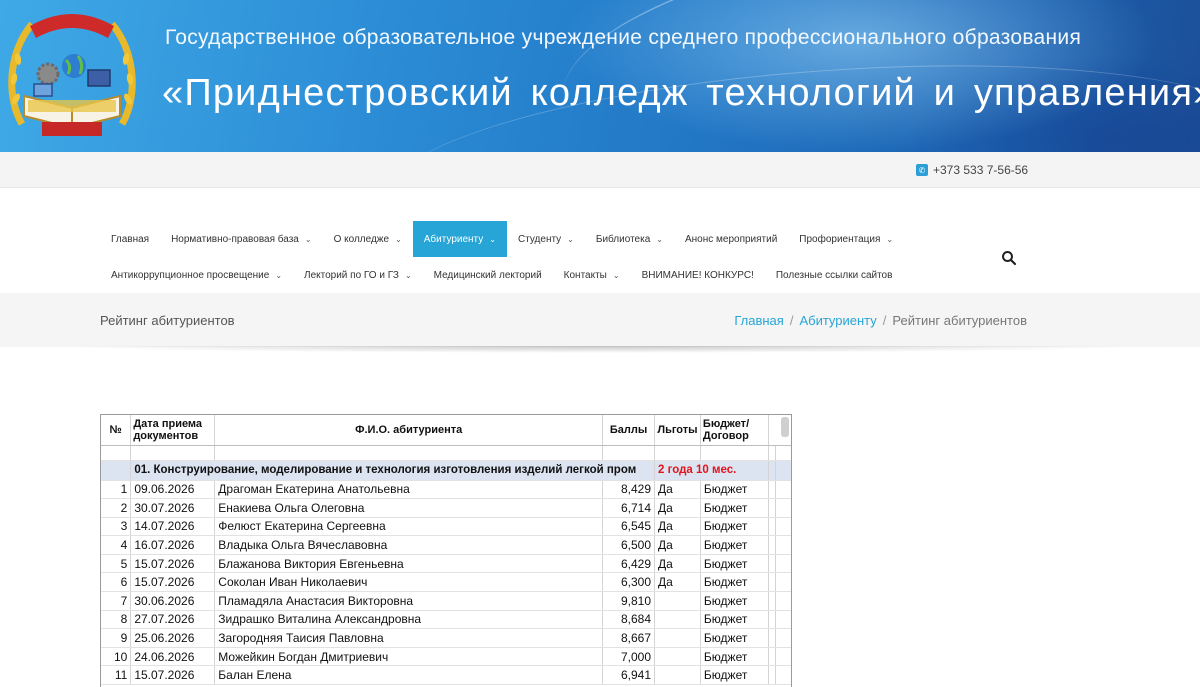  Describe the element at coordinates (368, 239) in the screenshot. I see `nav-item: О колледже ⌄` at that location.